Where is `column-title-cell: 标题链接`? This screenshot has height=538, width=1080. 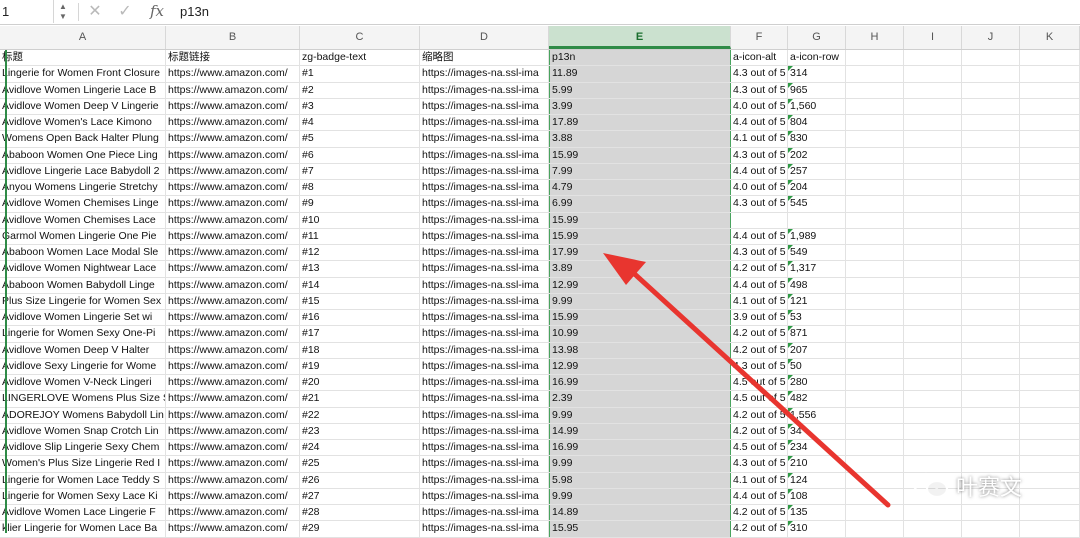
column-title-cell: 标题链接 is located at coordinates (233, 58).